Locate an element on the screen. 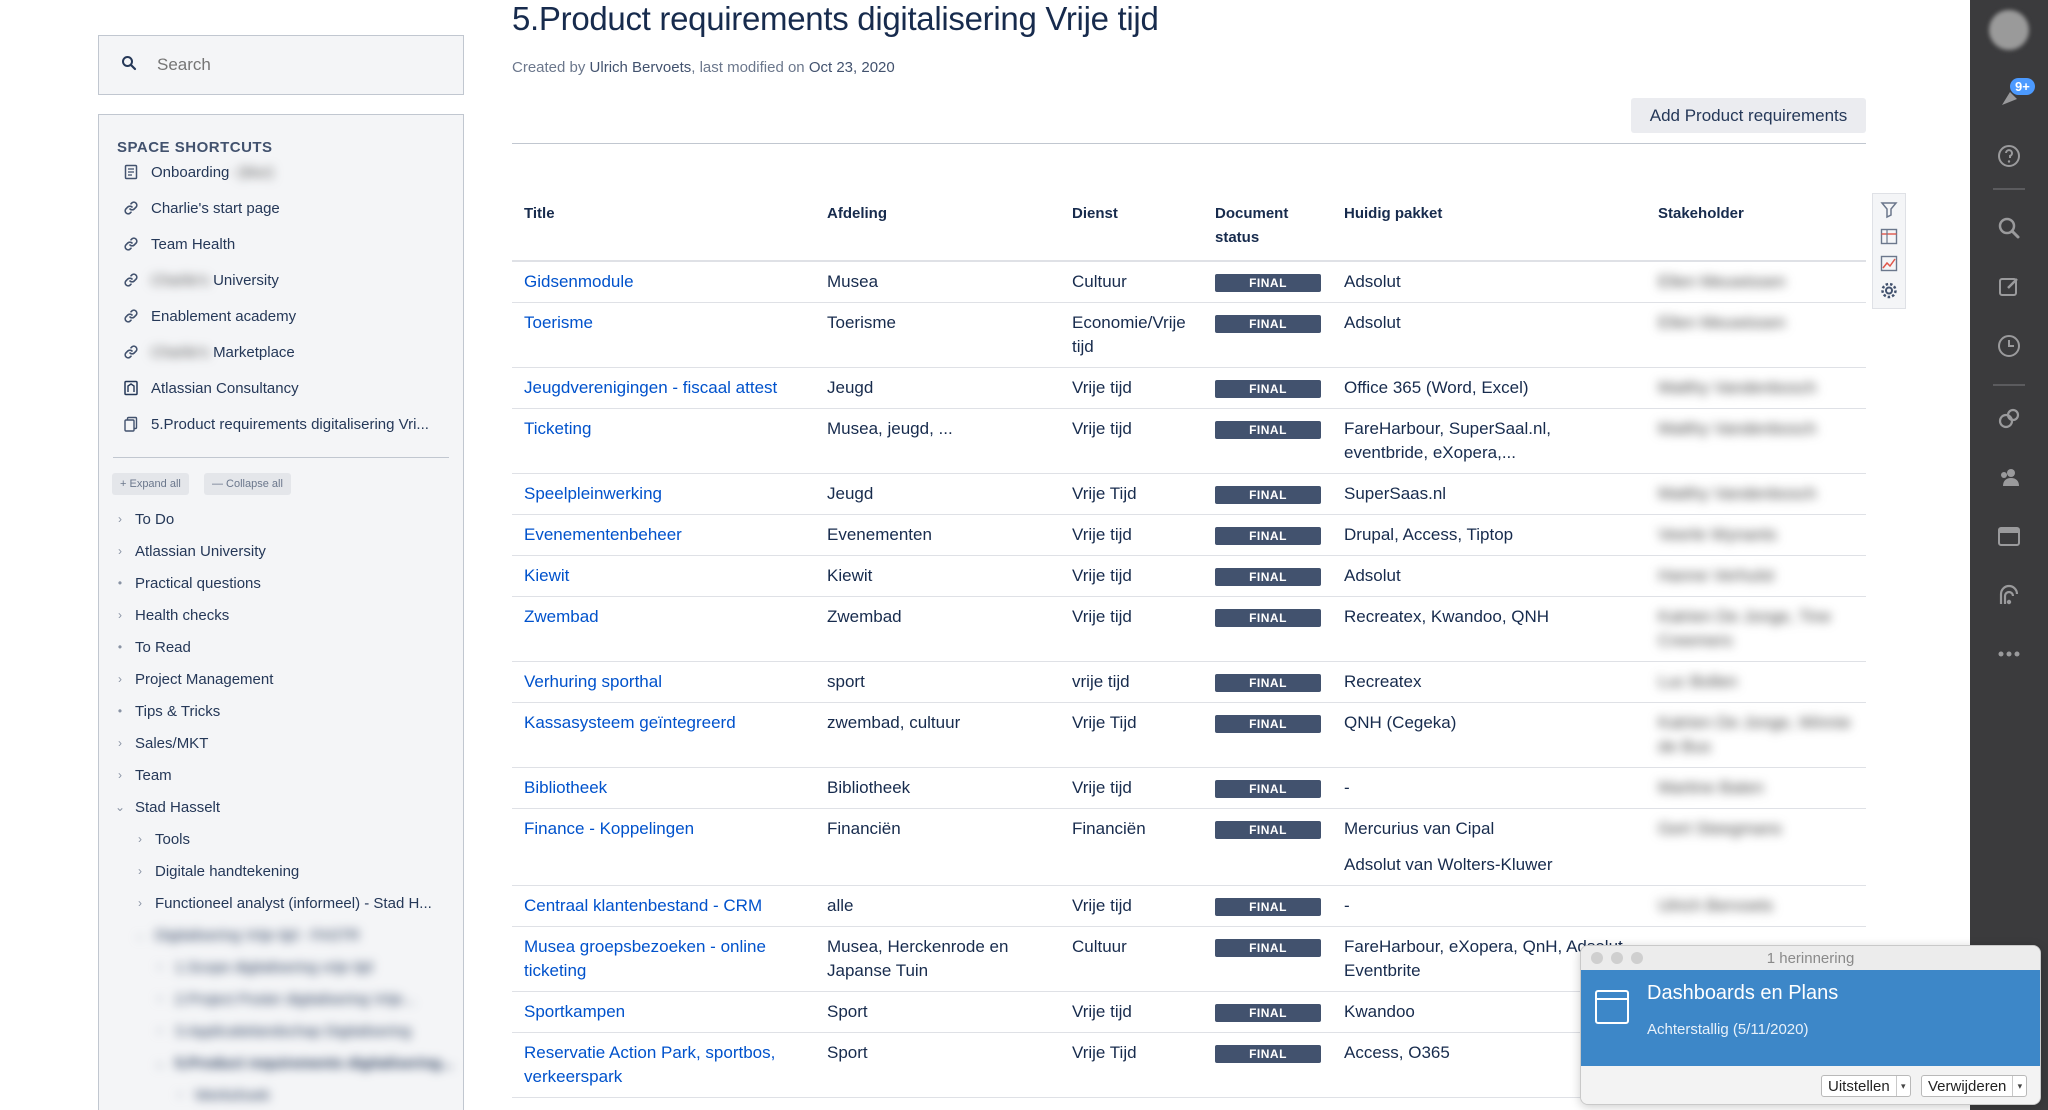  cell-stakeholder: Ellen Meuwissen is located at coordinates (1756, 335).